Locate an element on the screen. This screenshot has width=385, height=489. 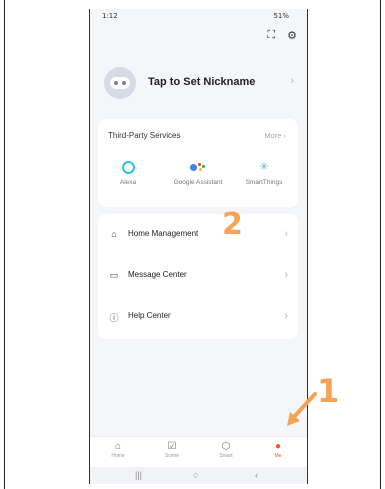
menu-item-label: Help Center is located at coordinates (149, 315).